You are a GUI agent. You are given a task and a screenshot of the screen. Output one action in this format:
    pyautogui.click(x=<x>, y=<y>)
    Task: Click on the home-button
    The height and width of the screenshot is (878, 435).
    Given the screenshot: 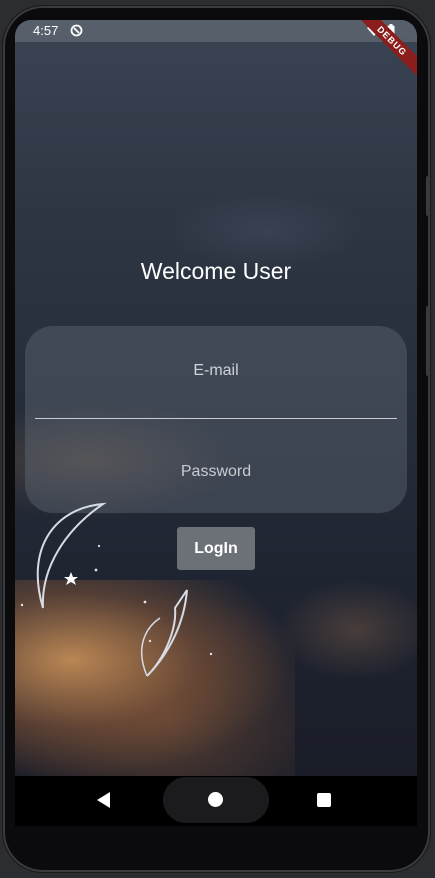 What is the action you would take?
    pyautogui.click(x=216, y=800)
    